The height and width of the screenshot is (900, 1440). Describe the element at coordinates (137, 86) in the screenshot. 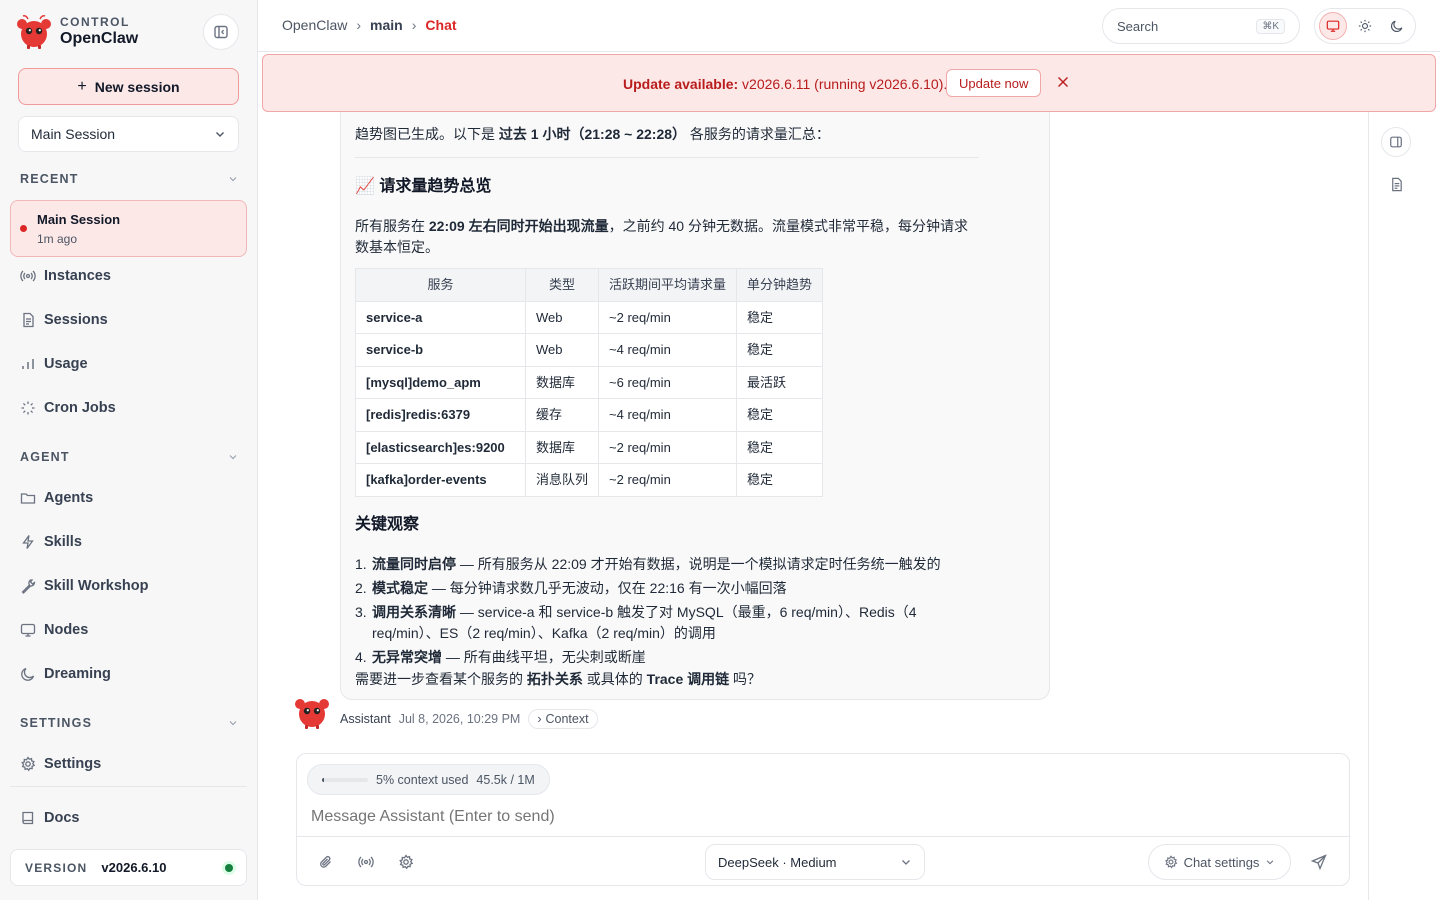

I see `new-session-label: New session` at that location.